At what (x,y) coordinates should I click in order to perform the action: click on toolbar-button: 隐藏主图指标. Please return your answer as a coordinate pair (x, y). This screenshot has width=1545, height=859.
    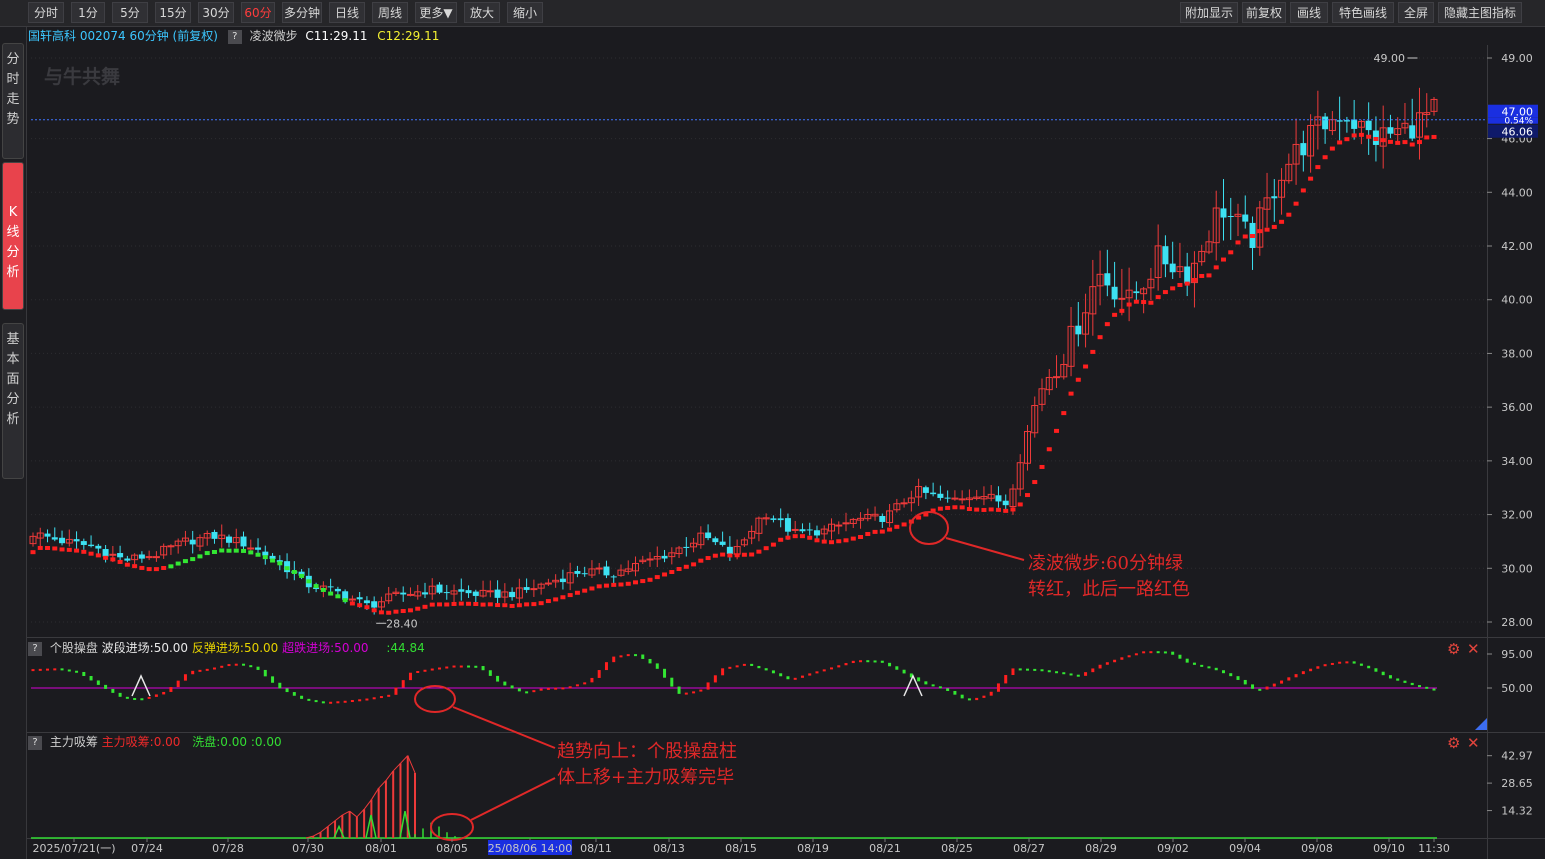
    Looking at the image, I should click on (1480, 12).